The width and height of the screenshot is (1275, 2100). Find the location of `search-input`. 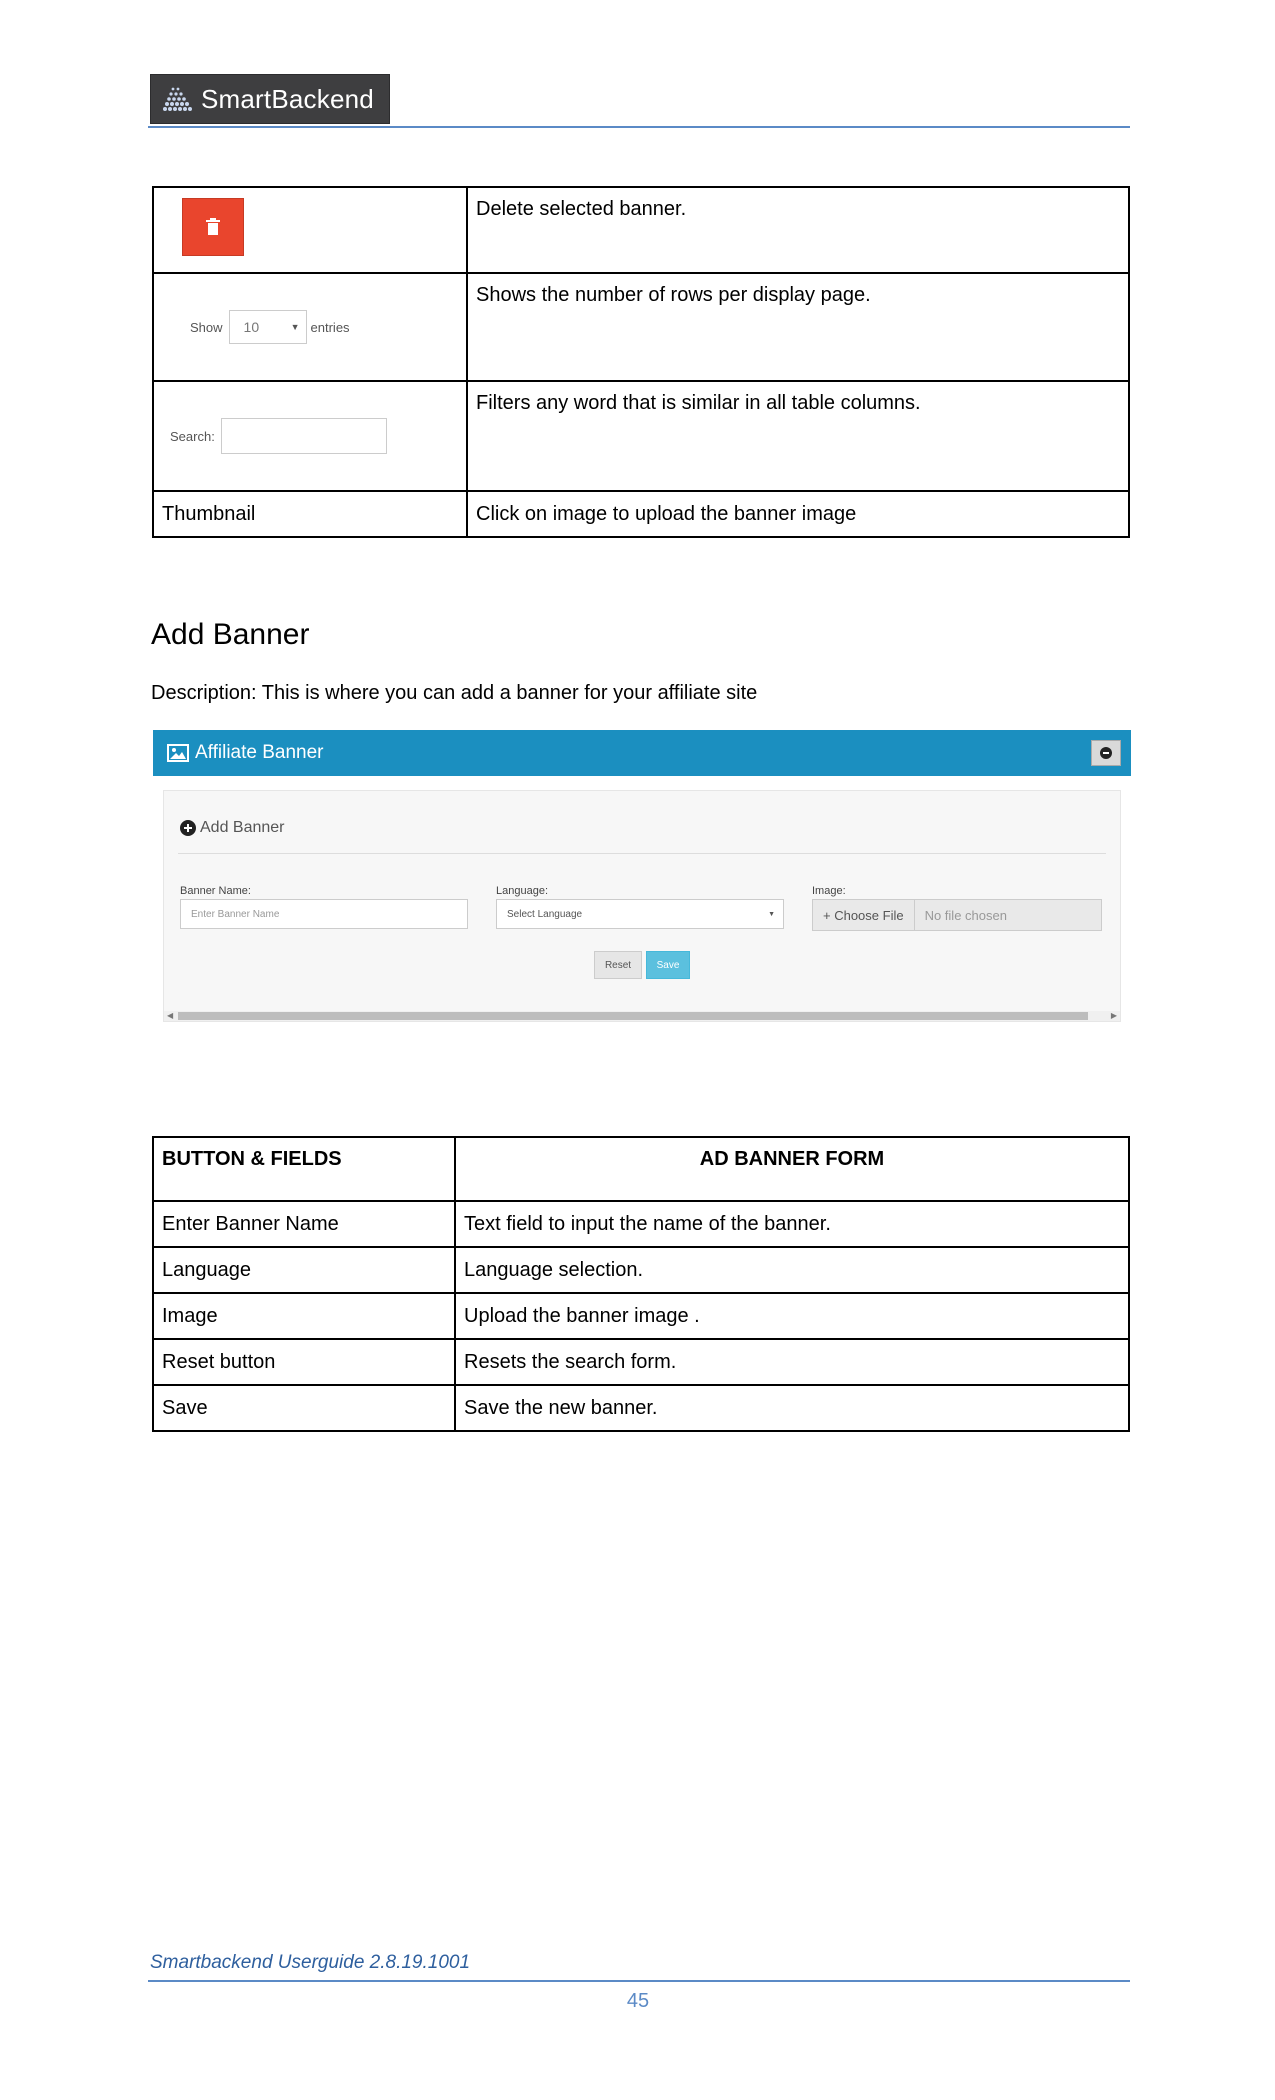

search-input is located at coordinates (303, 436).